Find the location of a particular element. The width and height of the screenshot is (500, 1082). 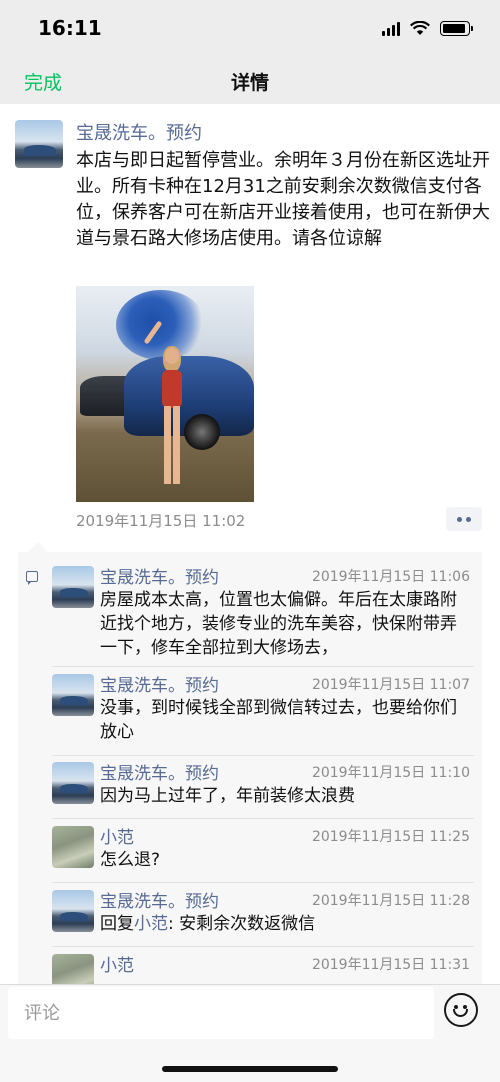

home-indicator is located at coordinates (250, 1069).